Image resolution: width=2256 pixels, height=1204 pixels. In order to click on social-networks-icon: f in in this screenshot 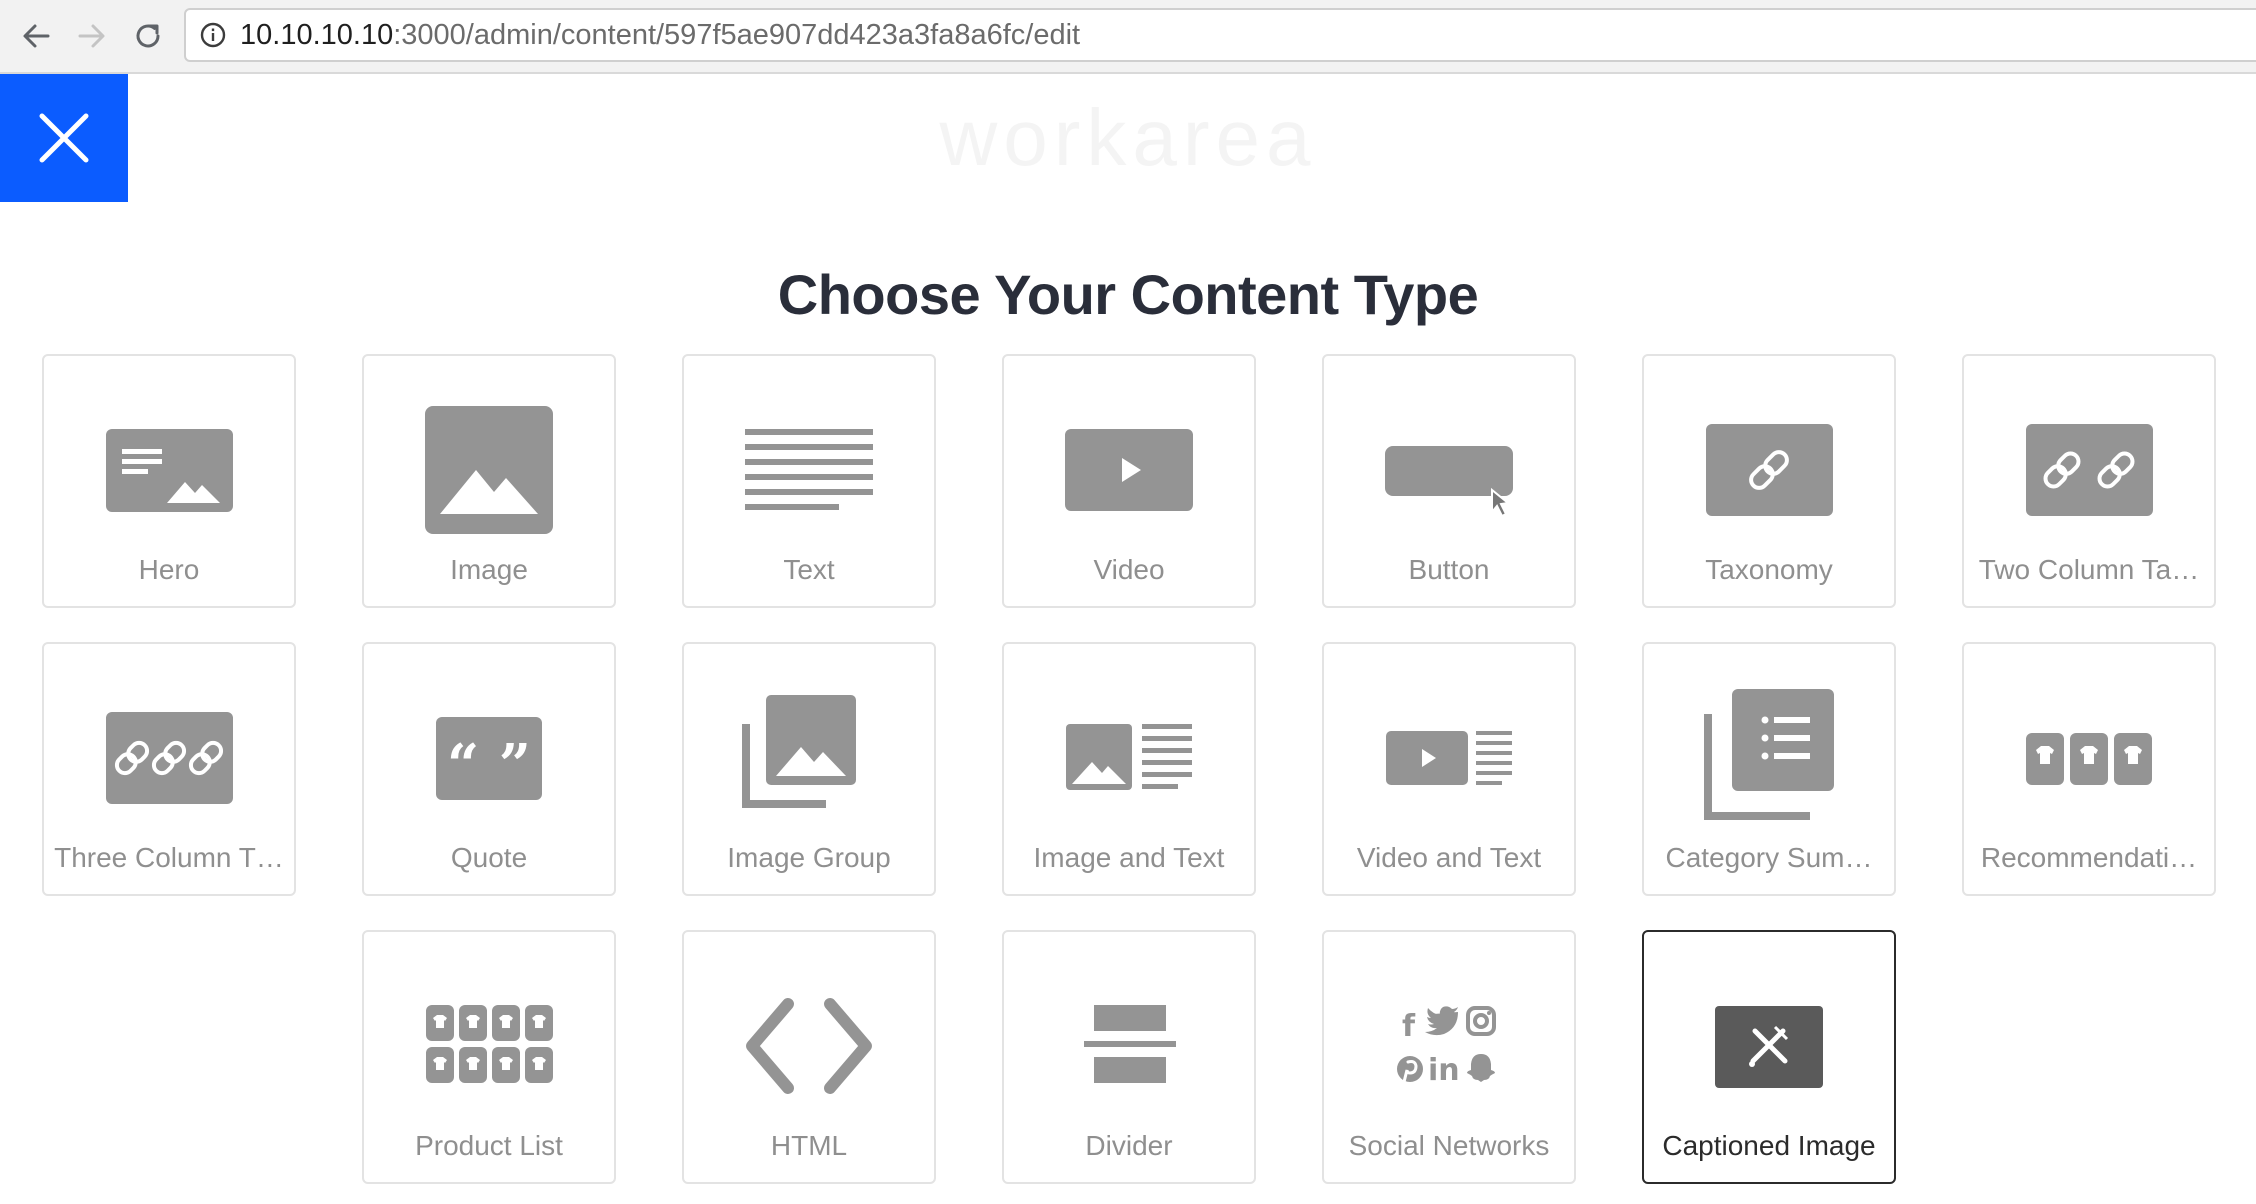, I will do `click(1449, 1047)`.